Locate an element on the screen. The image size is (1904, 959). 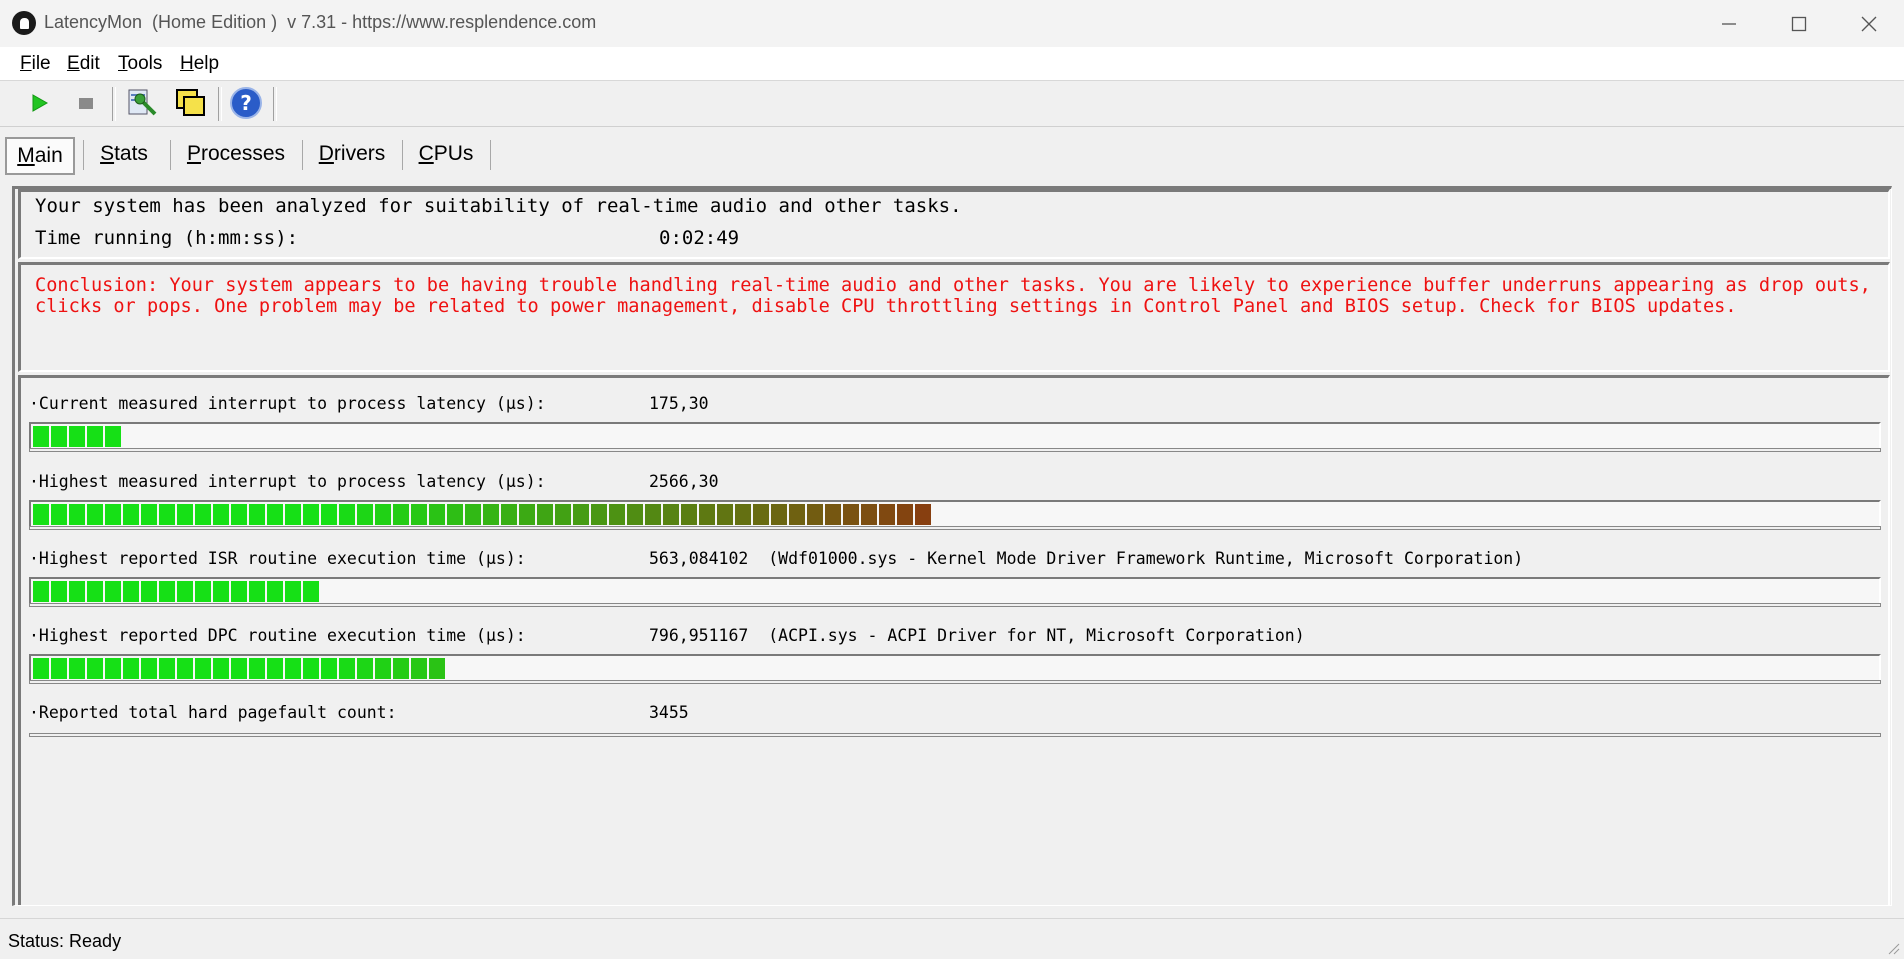
tab-main: Main is located at coordinates (40, 156).